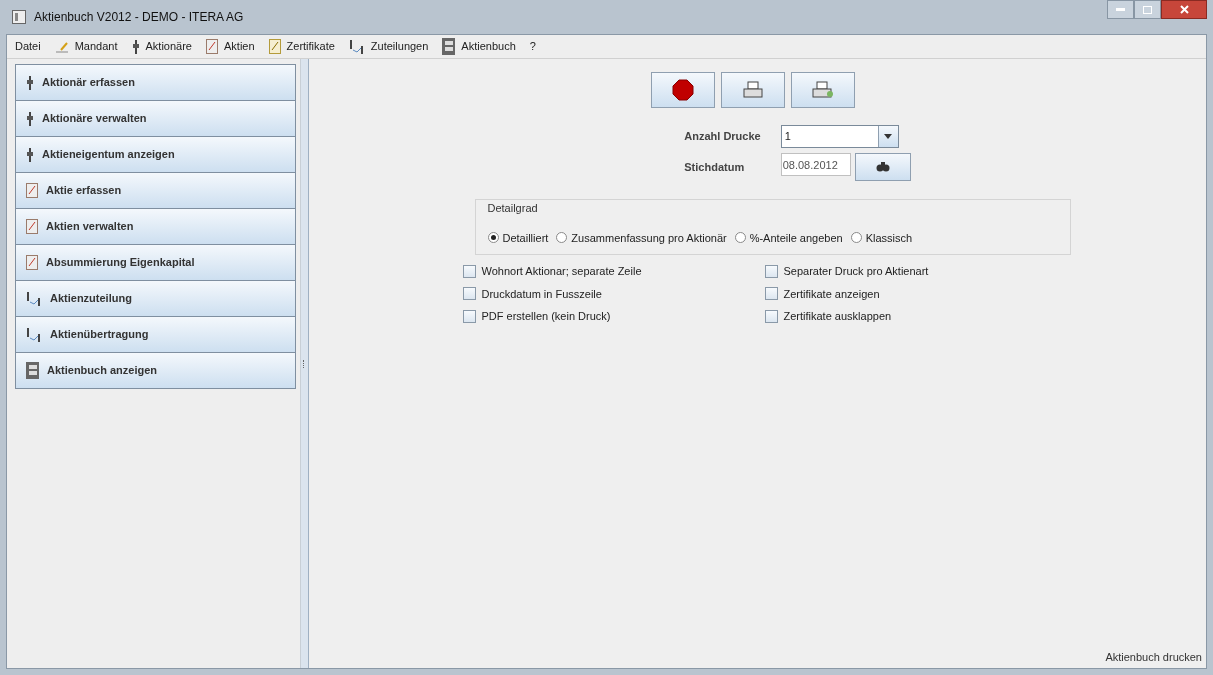 The image size is (1213, 675). What do you see at coordinates (155, 370) in the screenshot?
I see `sidebar-button: Aktienbuch anzeigen` at bounding box center [155, 370].